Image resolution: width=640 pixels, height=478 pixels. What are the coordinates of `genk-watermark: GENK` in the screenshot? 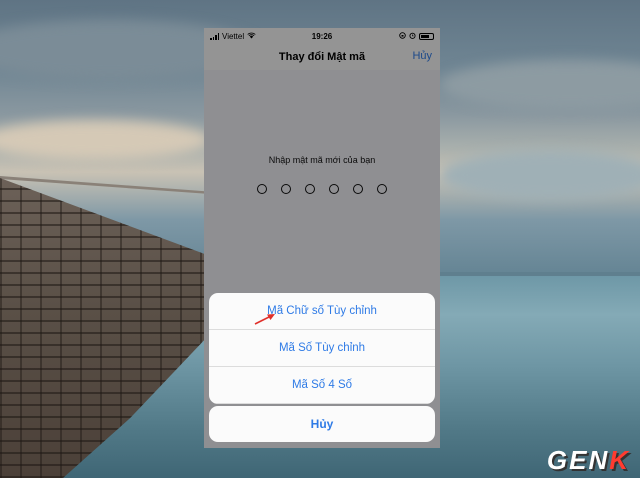 It's located at (588, 460).